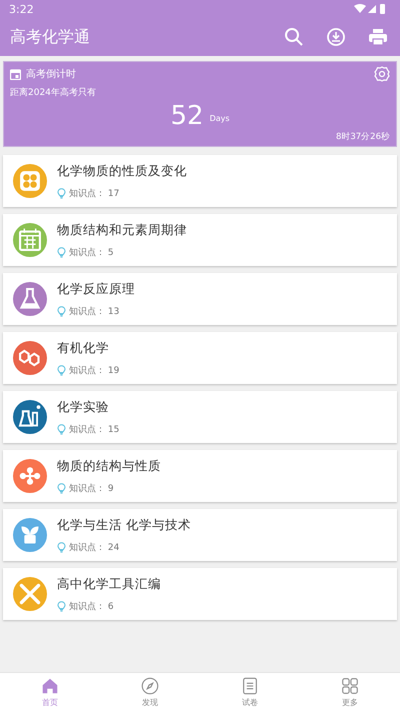 This screenshot has height=711, width=400. Describe the element at coordinates (91, 252) in the screenshot. I see `knowledge-count: 知识点： 5` at that location.